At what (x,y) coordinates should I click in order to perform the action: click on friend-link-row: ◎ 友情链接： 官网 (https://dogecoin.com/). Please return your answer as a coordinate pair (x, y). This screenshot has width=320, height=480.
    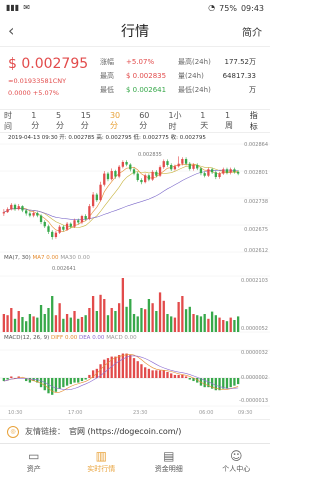
    Looking at the image, I should click on (135, 431).